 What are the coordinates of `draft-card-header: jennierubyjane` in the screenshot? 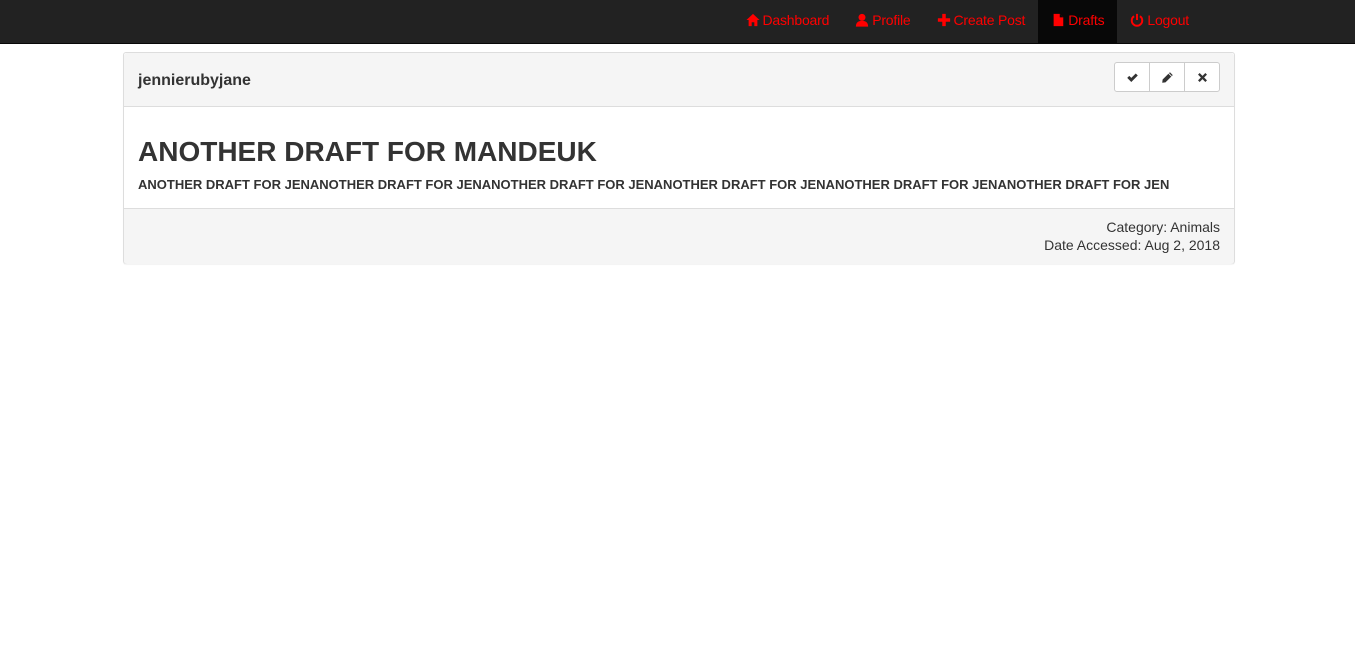 It's located at (679, 80).